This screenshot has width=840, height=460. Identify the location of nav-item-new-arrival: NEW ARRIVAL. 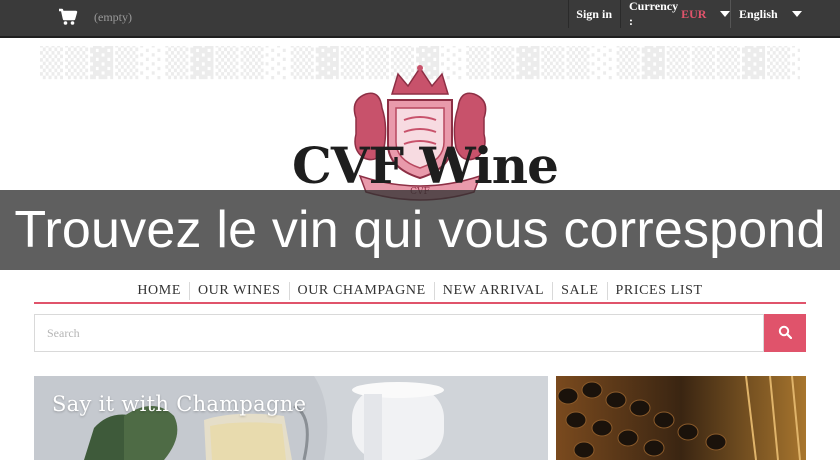
(492, 291).